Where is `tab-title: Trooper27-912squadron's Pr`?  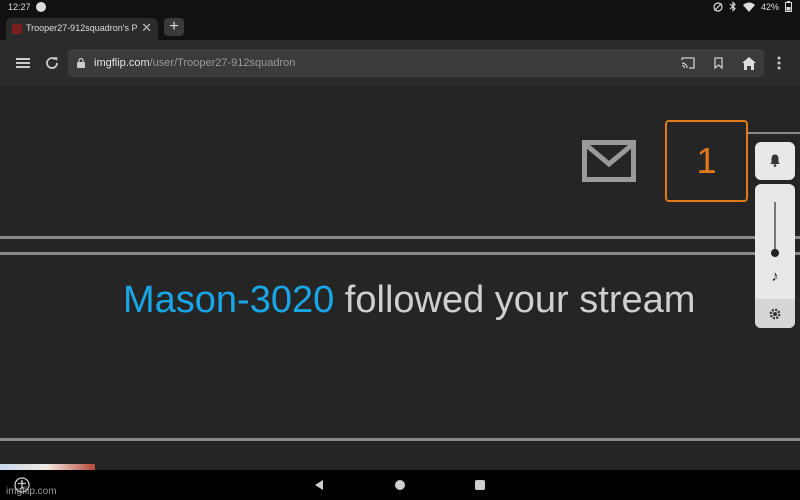 tab-title: Trooper27-912squadron's Pr is located at coordinates (82, 28).